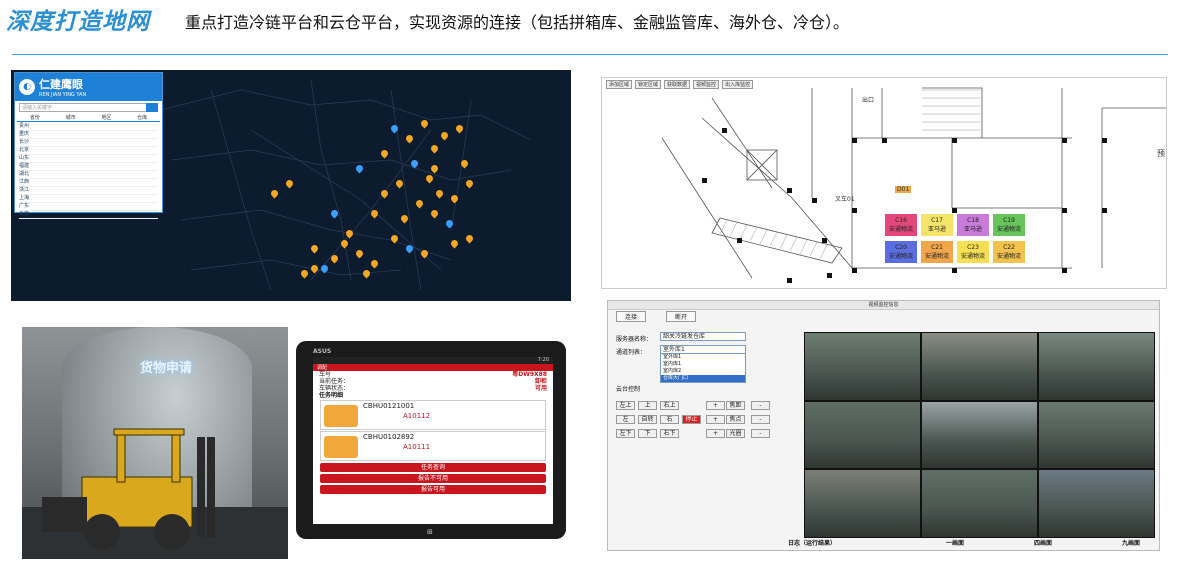  I want to click on app-name-en: REN JIAN YING YAN, so click(63, 95).